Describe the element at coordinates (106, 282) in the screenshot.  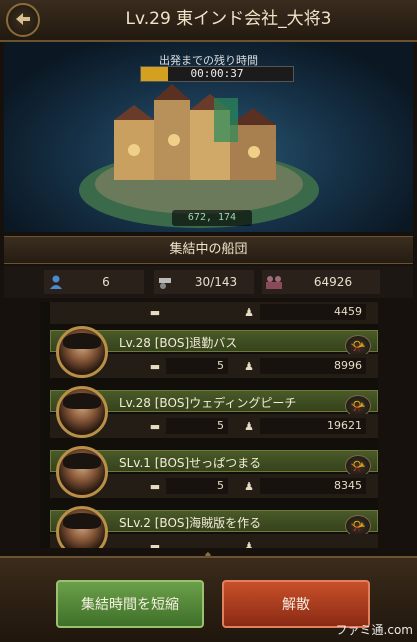
I see `stat-members-value: 6` at that location.